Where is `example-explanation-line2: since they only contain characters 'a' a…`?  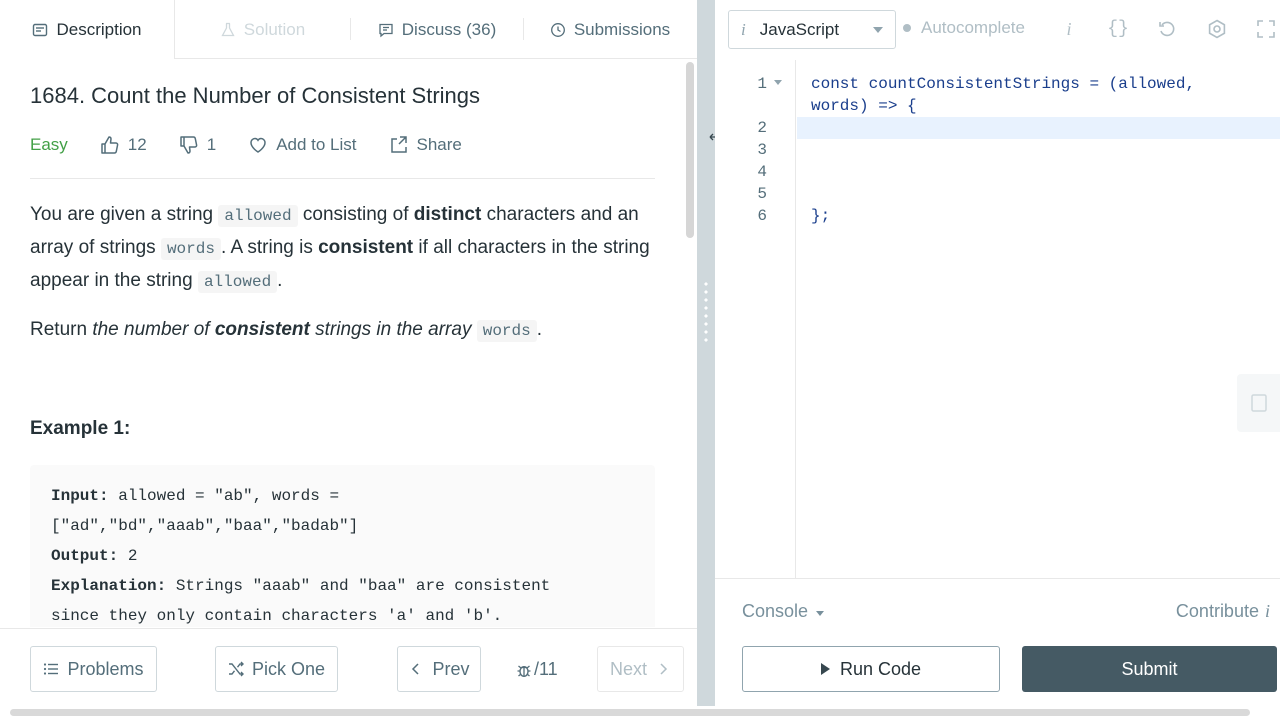 example-explanation-line2: since they only contain characters 'a' a… is located at coordinates (277, 616).